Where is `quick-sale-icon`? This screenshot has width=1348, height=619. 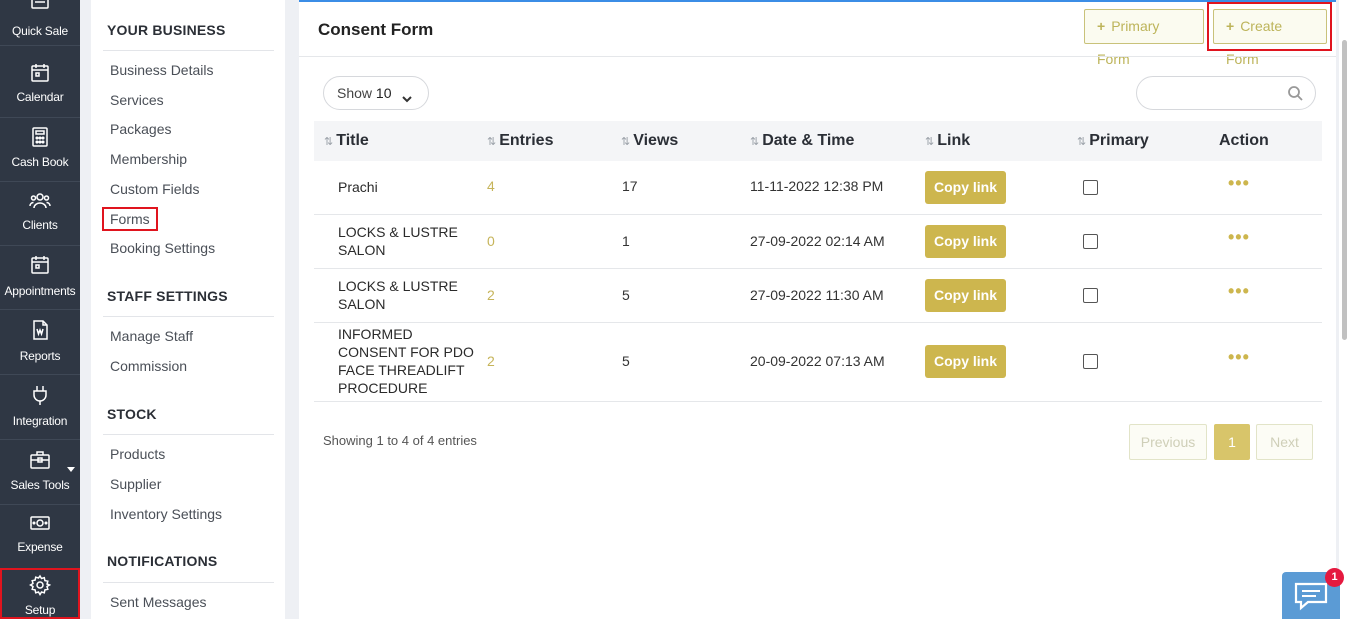
quick-sale-icon is located at coordinates (40, 6).